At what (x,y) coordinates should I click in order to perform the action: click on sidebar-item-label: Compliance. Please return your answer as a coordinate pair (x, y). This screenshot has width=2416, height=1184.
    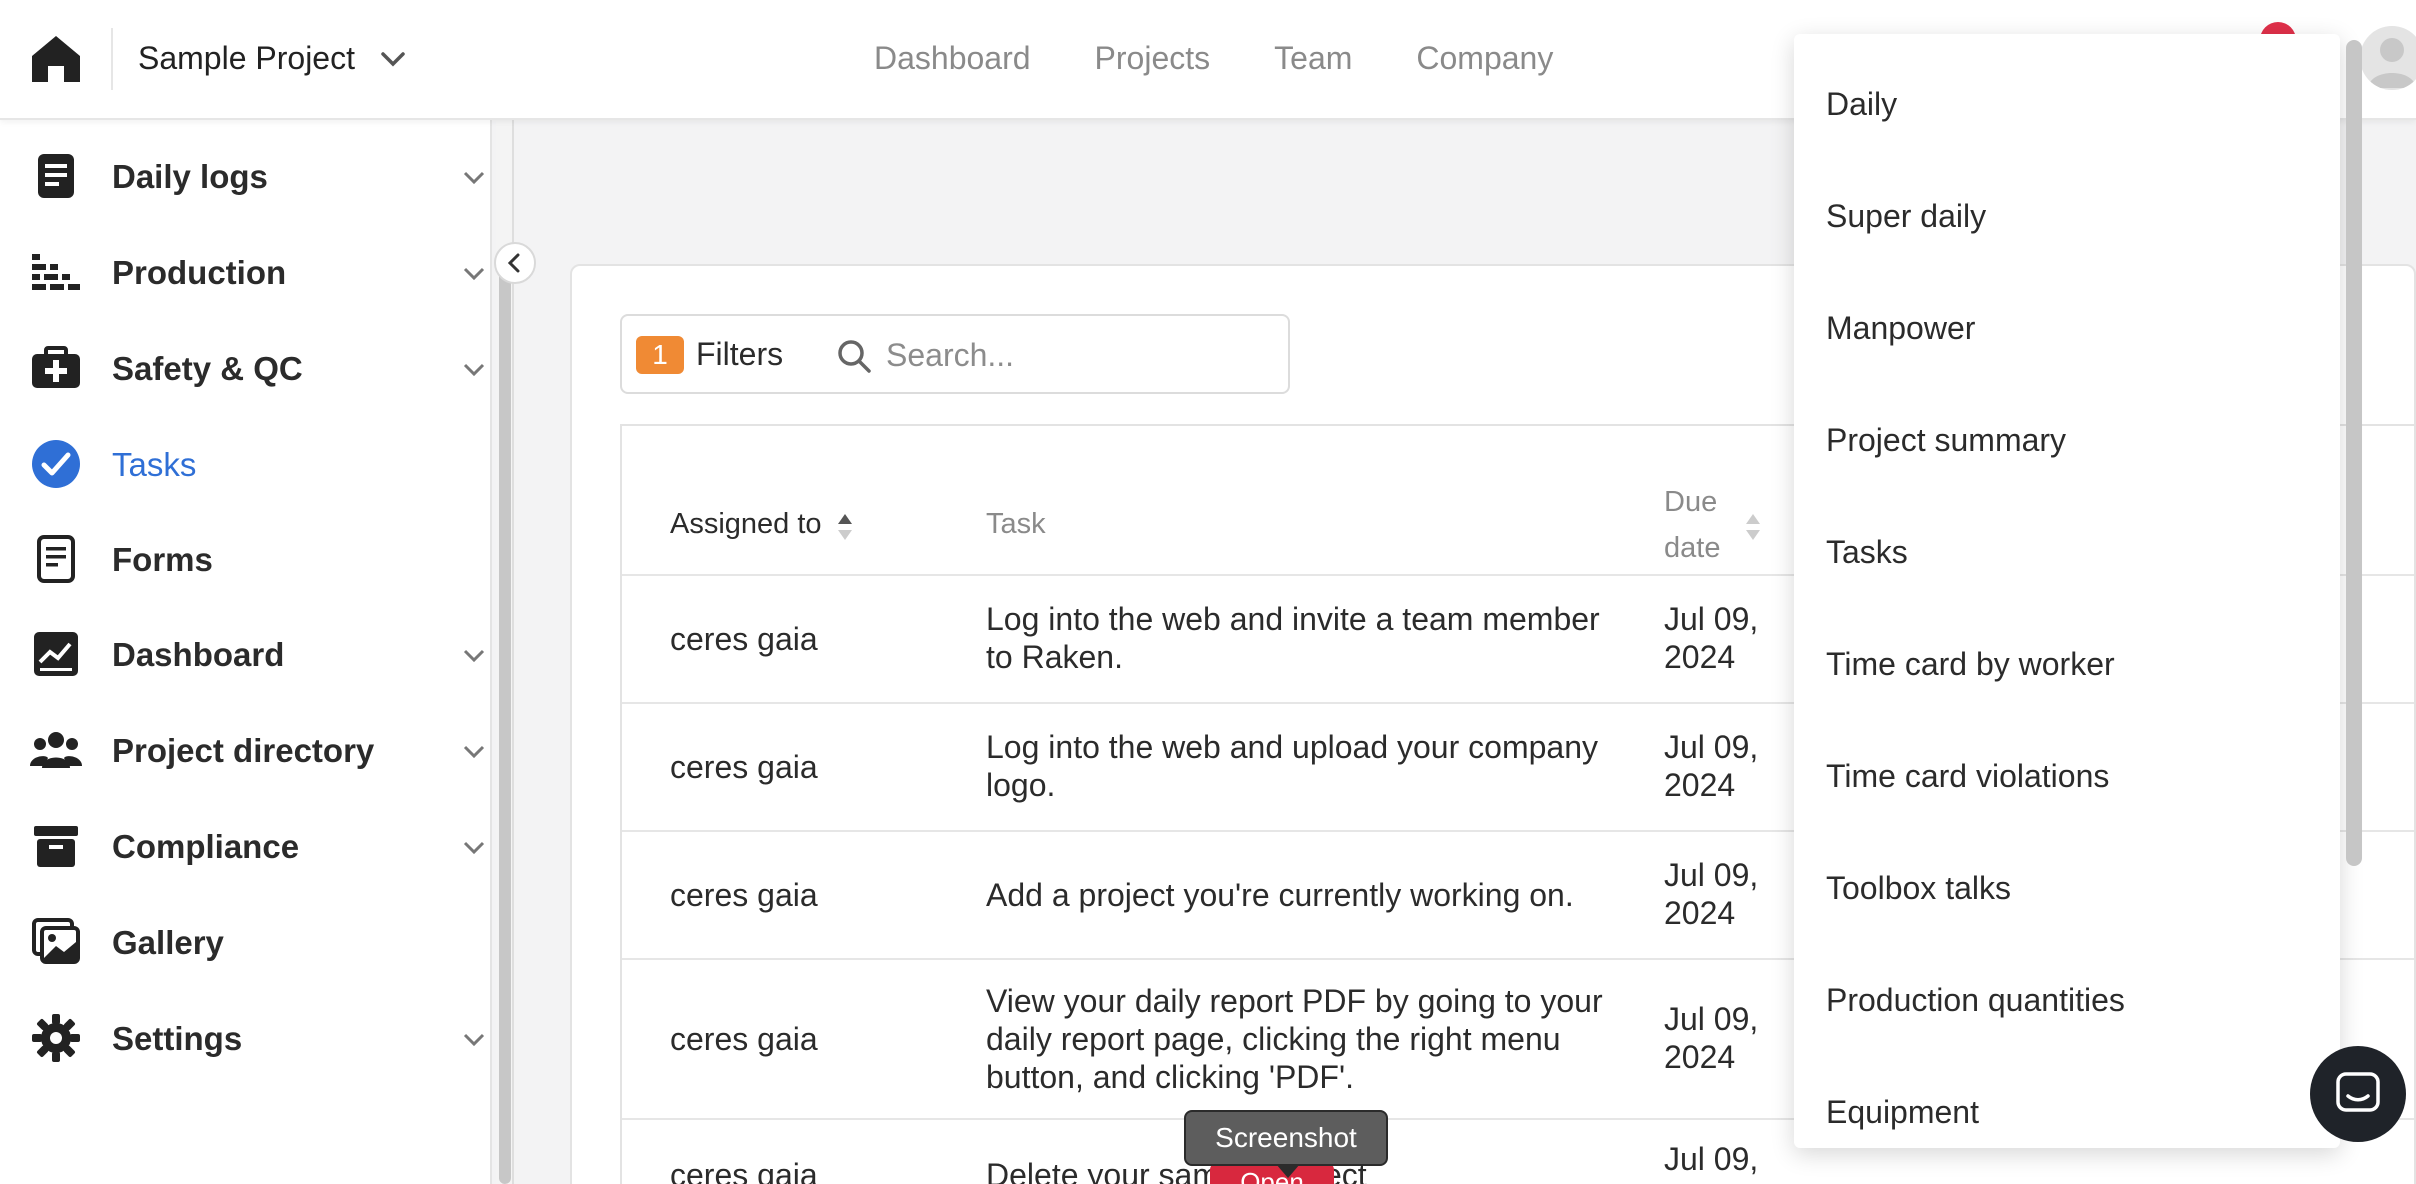
    Looking at the image, I should click on (206, 846).